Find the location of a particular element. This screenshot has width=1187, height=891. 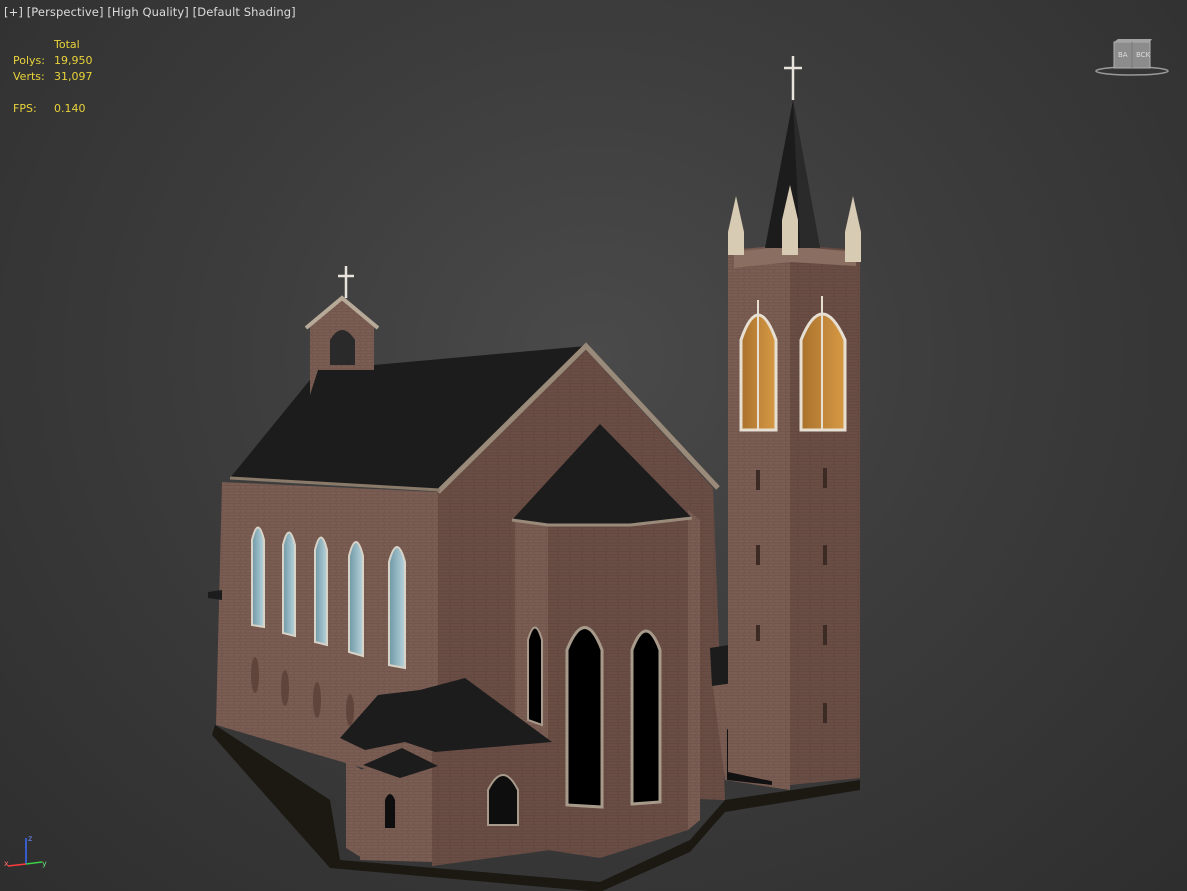

axis-z-label: z is located at coordinates (30, 838).